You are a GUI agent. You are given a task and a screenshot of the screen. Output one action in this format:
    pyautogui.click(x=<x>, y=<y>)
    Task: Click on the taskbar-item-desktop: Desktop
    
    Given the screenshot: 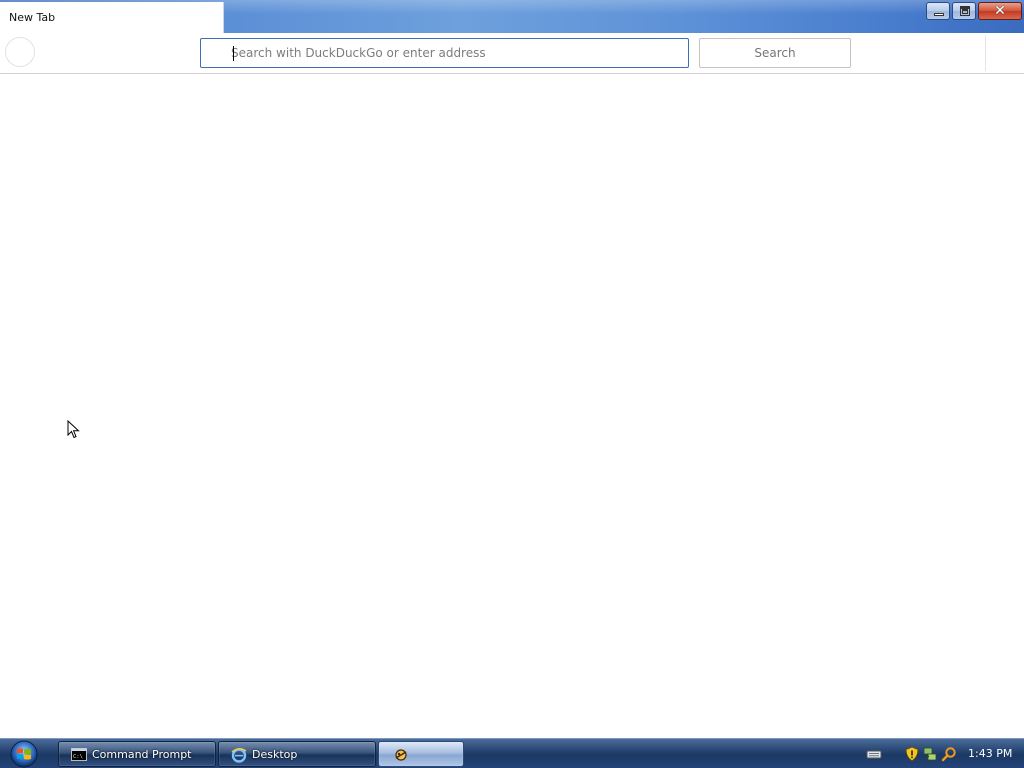 What is the action you would take?
    pyautogui.click(x=297, y=754)
    